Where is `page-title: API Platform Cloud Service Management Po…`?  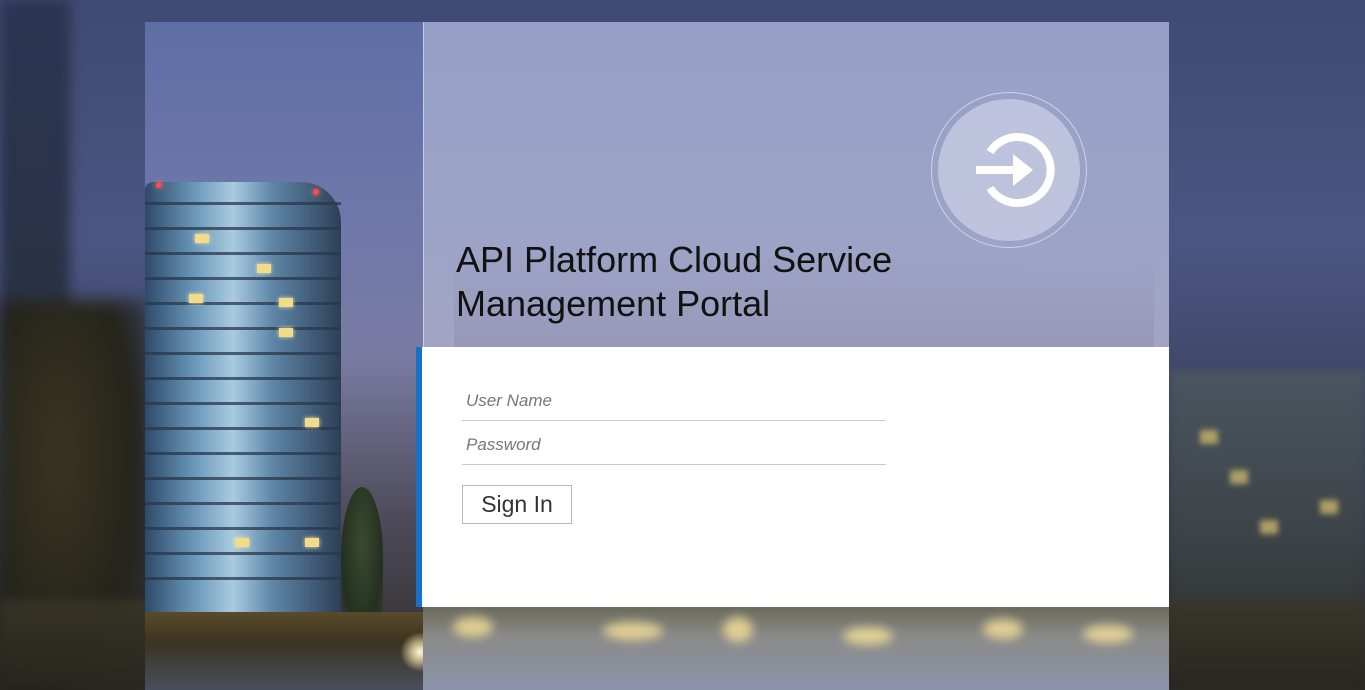 page-title: API Platform Cloud Service Management Po… is located at coordinates (716, 282).